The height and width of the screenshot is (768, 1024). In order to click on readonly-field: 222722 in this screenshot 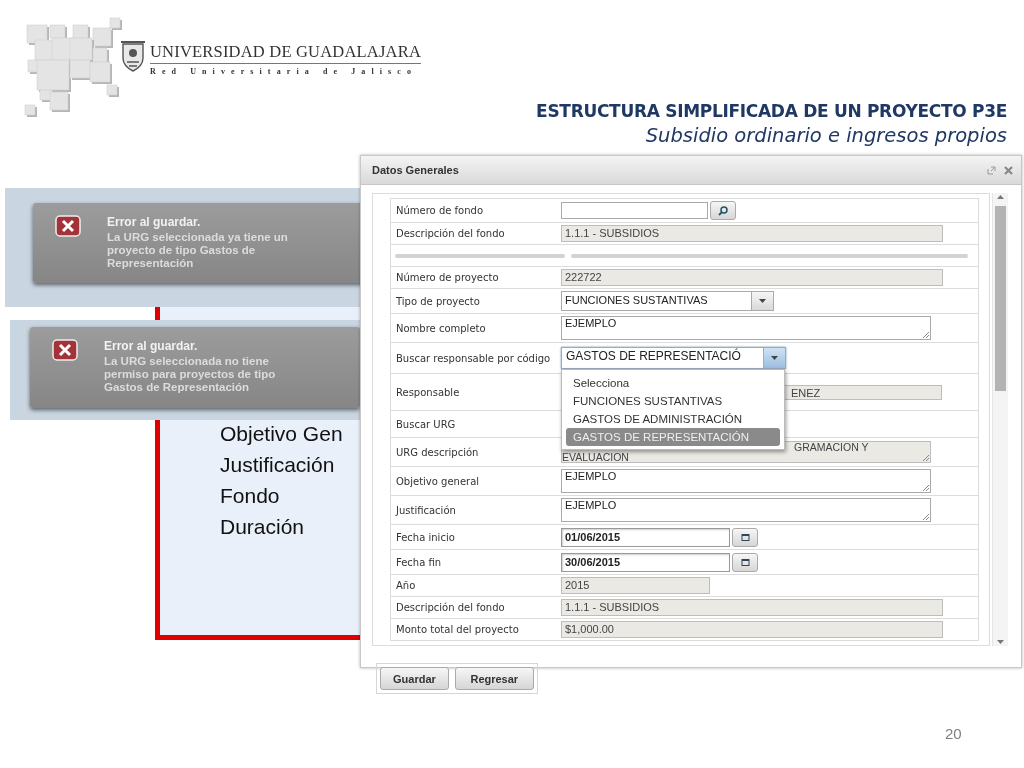, I will do `click(752, 277)`.